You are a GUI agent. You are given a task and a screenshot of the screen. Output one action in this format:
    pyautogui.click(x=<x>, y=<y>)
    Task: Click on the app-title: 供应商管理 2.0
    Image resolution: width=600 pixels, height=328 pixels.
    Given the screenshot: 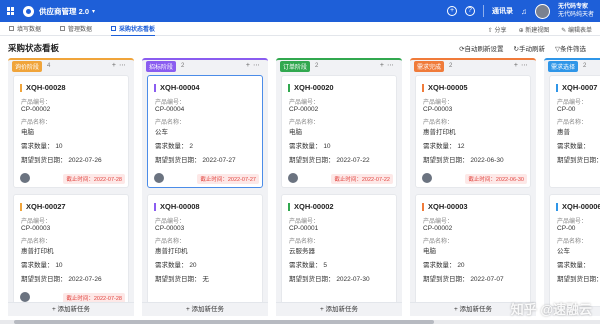 What is the action you would take?
    pyautogui.click(x=64, y=11)
    